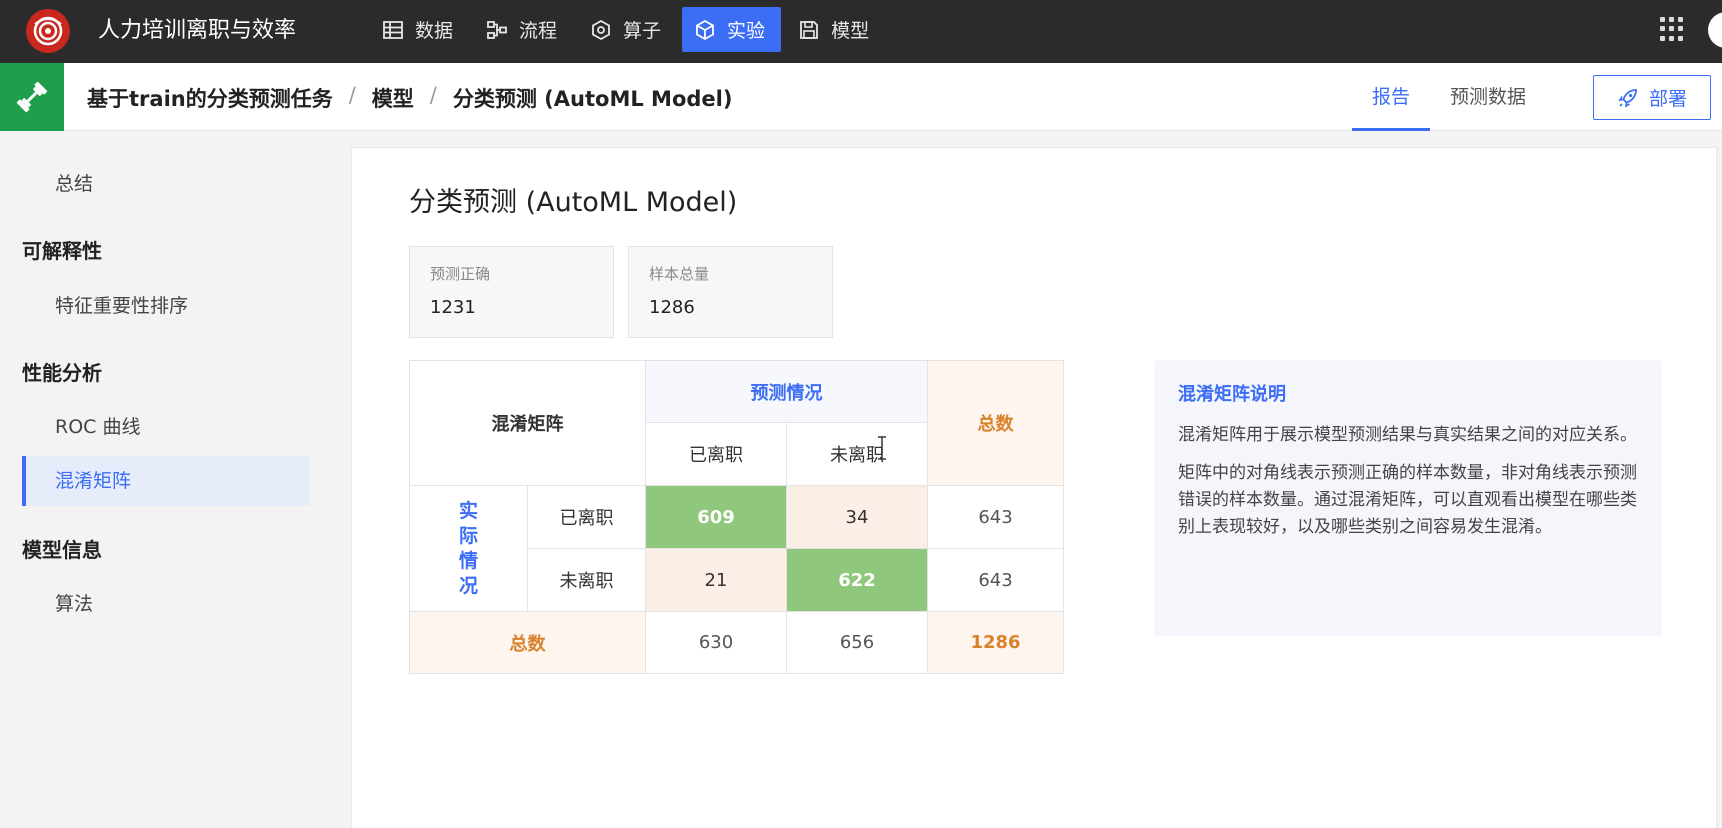 The image size is (1722, 828). What do you see at coordinates (1667, 99) in the screenshot?
I see `deploy-label: 部署` at bounding box center [1667, 99].